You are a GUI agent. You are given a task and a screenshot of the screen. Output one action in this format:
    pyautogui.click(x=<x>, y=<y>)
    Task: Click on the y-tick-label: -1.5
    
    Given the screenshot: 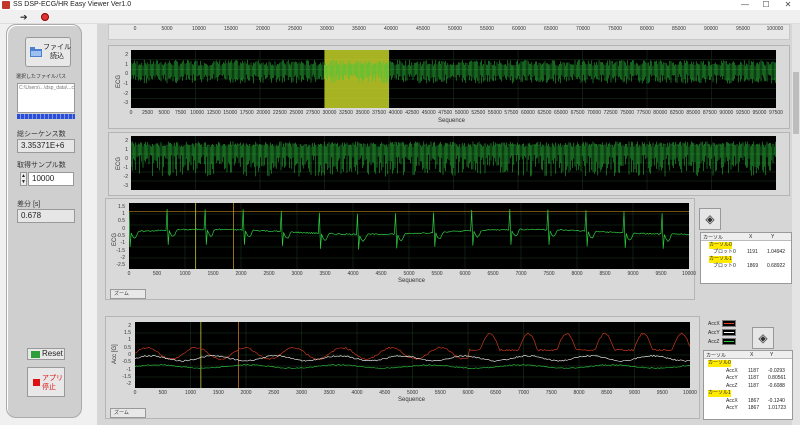 What is the action you would take?
    pyautogui.click(x=126, y=377)
    